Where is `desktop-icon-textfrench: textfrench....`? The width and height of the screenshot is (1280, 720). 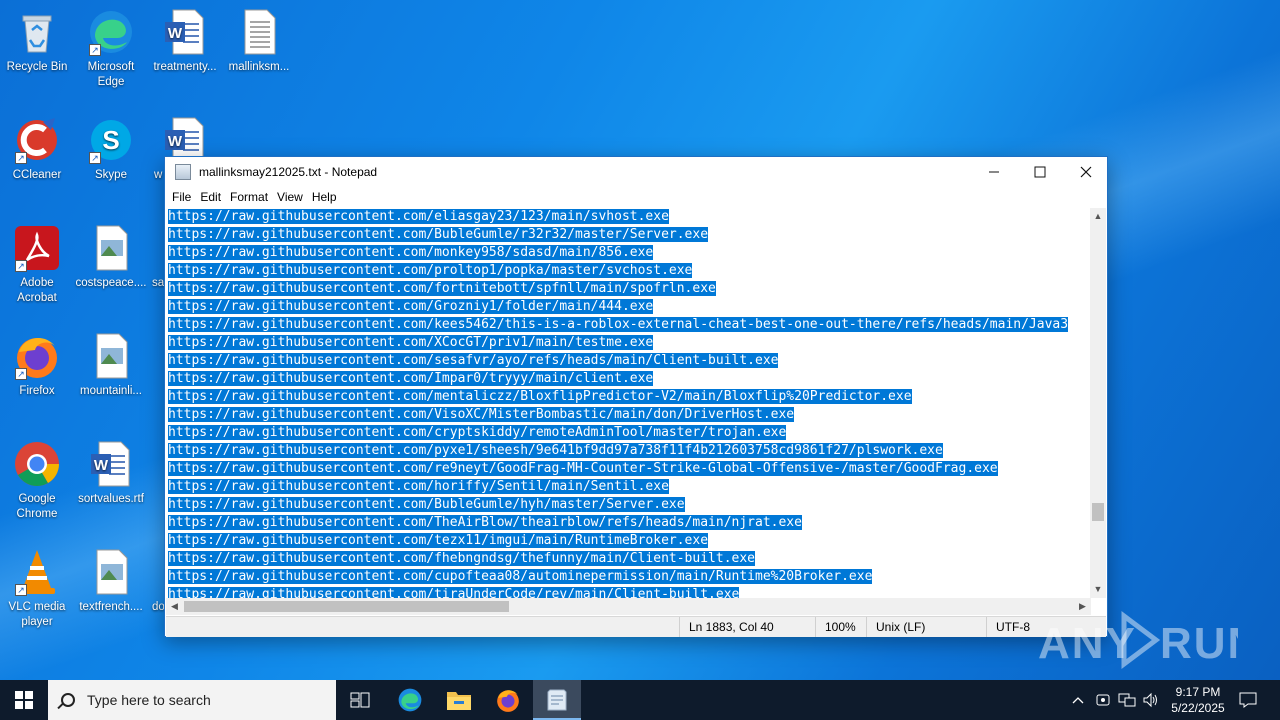 desktop-icon-textfrench: textfrench.... is located at coordinates (111, 581).